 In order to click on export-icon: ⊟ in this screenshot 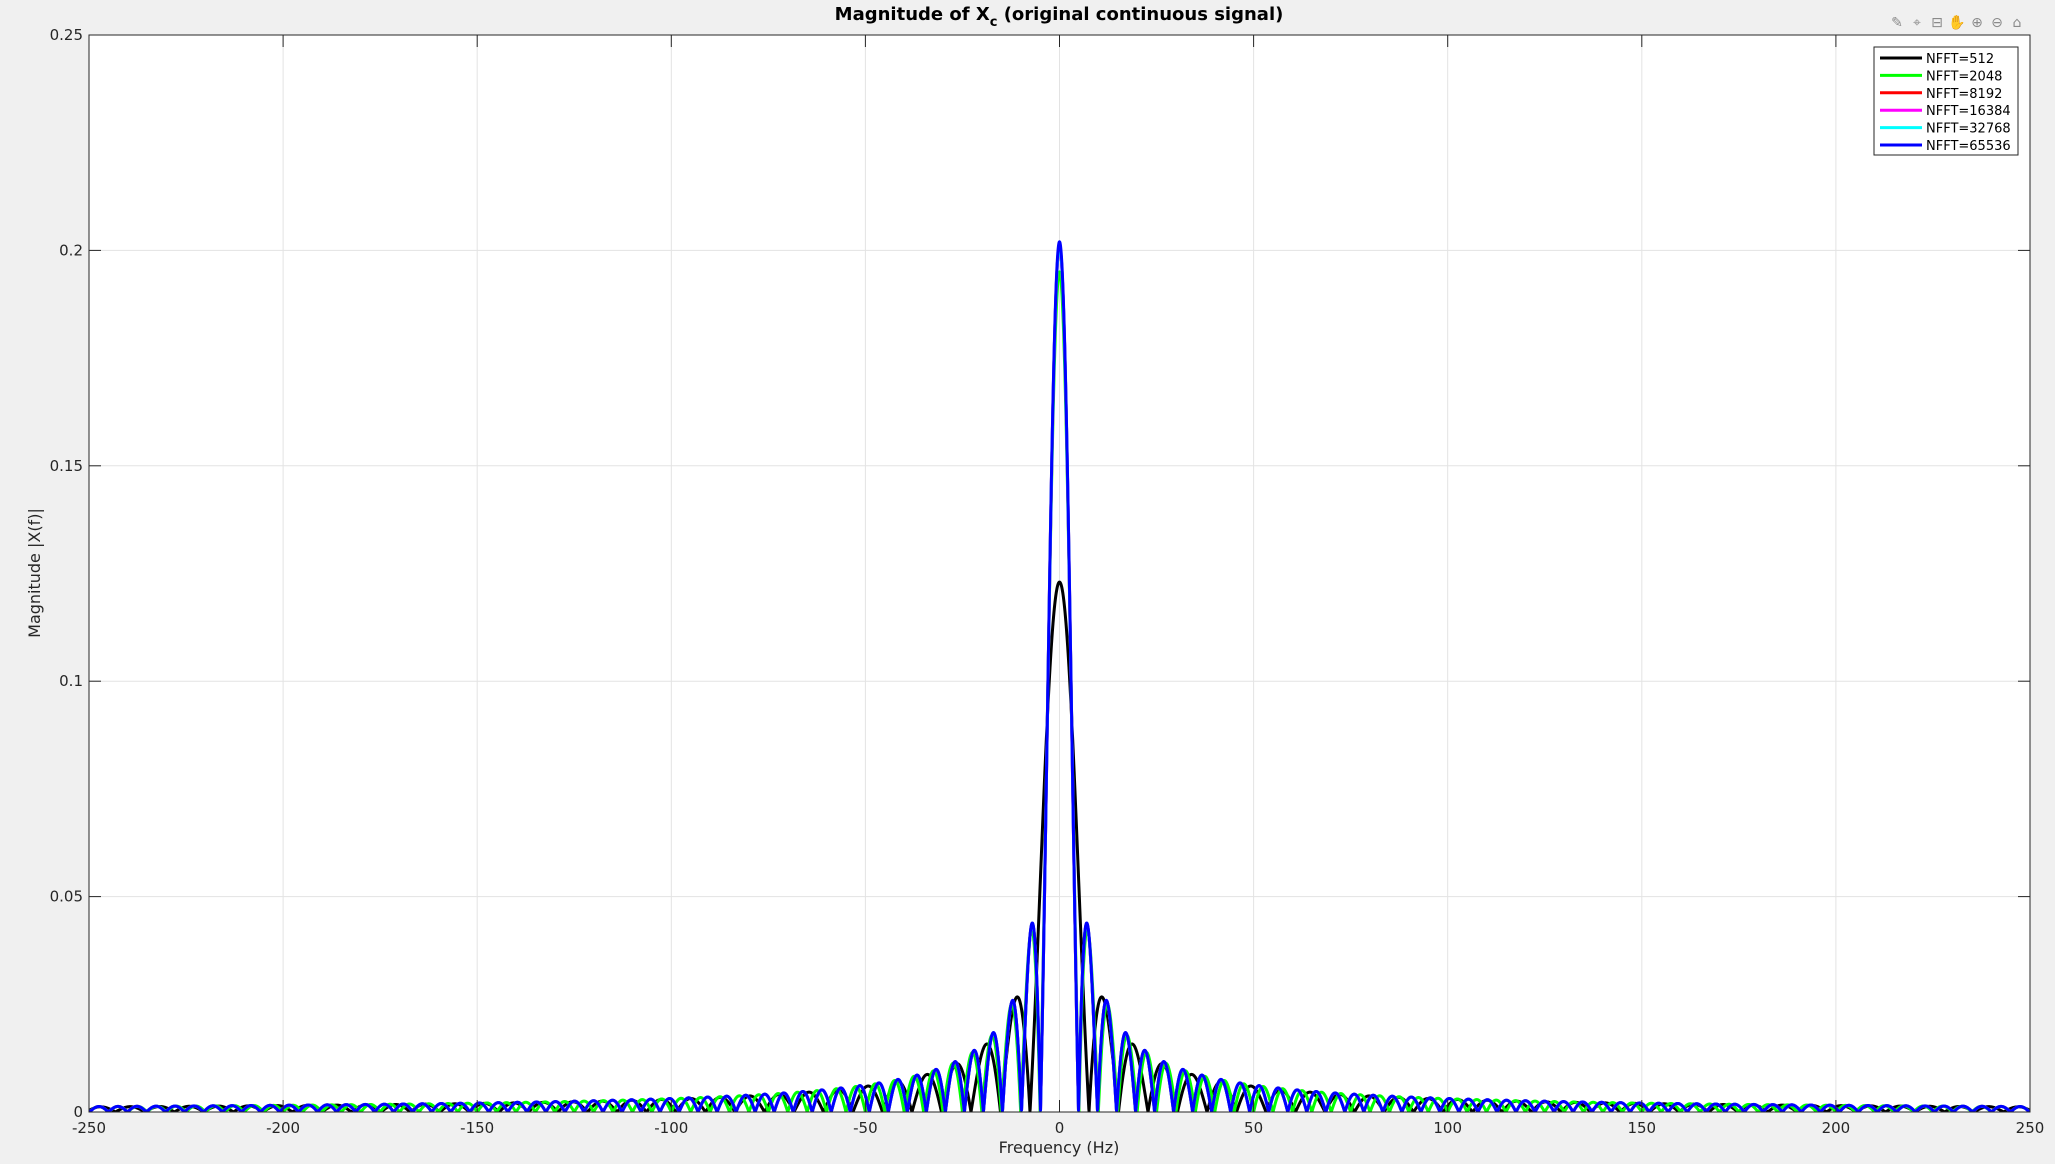, I will do `click(1937, 23)`.